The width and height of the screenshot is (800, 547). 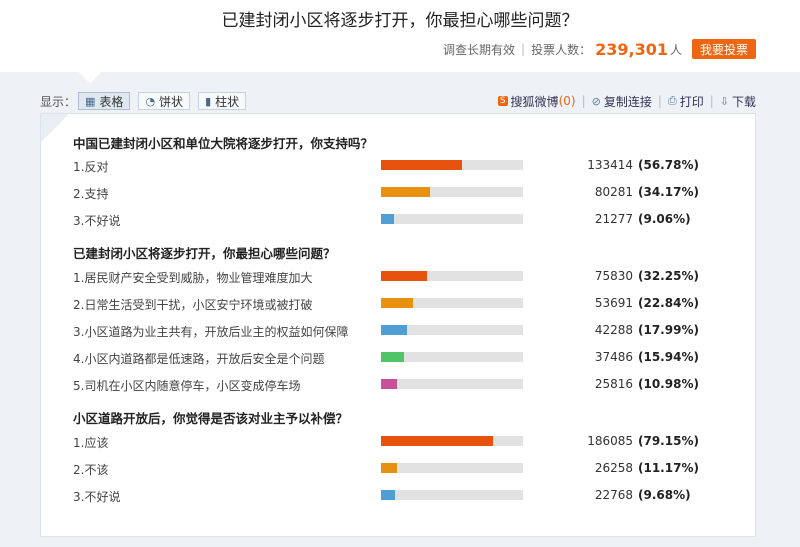 I want to click on result-row: 3.不好说 22768 (9.68%), so click(x=413, y=496).